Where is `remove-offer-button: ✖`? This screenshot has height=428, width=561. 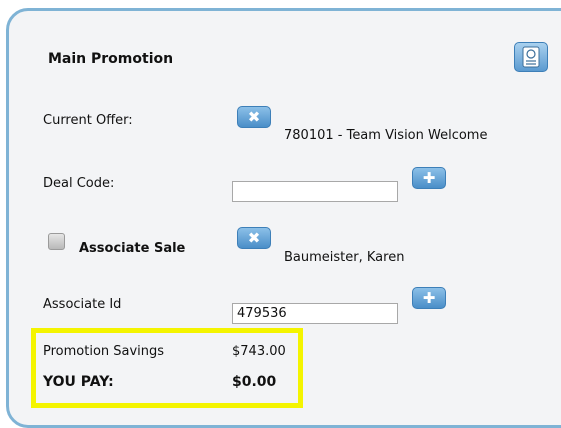 remove-offer-button: ✖ is located at coordinates (254, 117).